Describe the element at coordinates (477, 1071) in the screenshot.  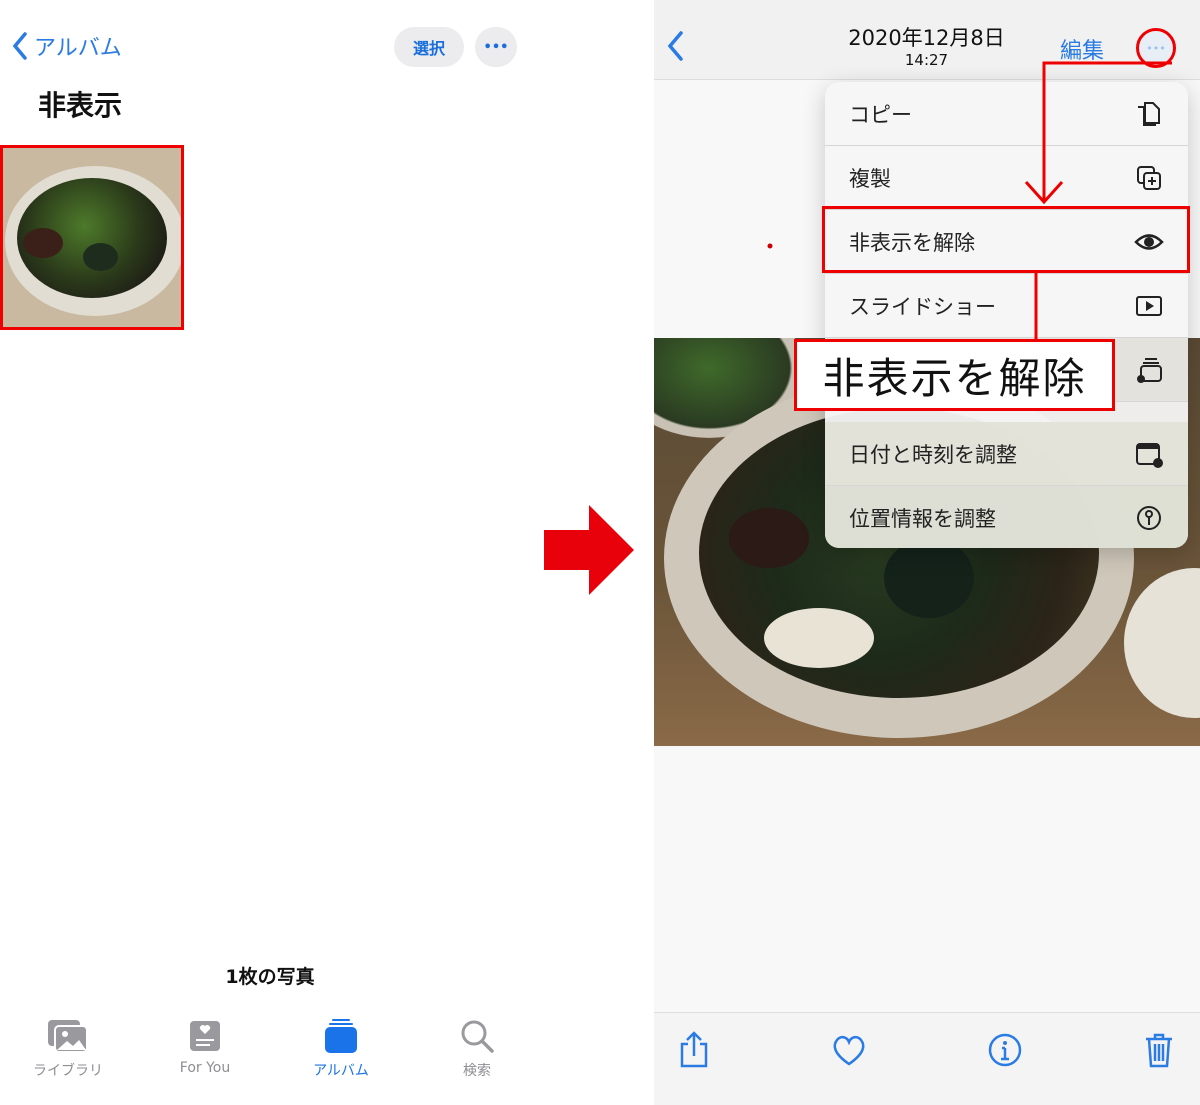
I see `tab-label: 検索` at that location.